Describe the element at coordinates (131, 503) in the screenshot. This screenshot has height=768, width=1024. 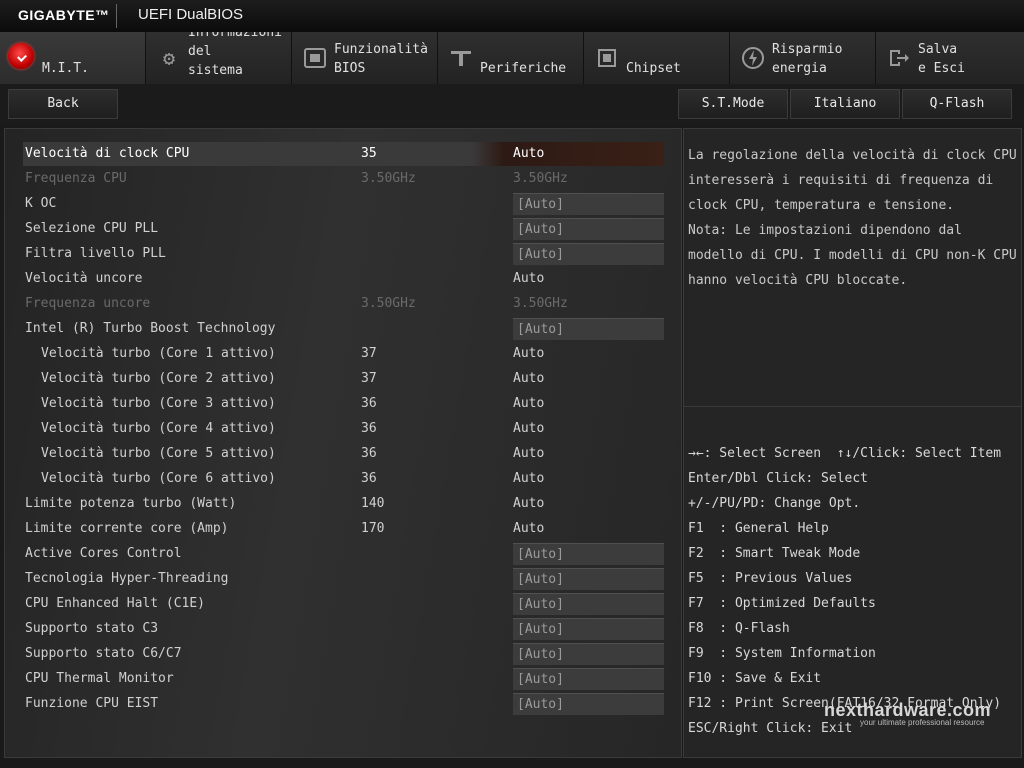
I see `setting-name: Limite potenza turbo (Watt)` at that location.